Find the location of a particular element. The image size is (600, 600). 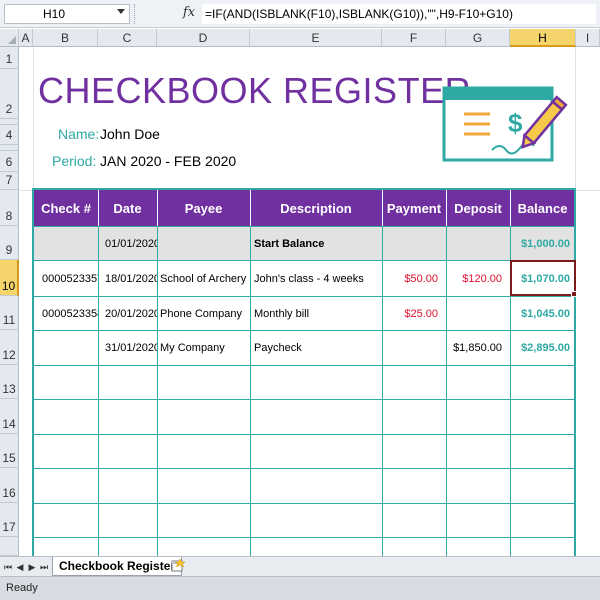

column-header-g: G is located at coordinates (478, 38).